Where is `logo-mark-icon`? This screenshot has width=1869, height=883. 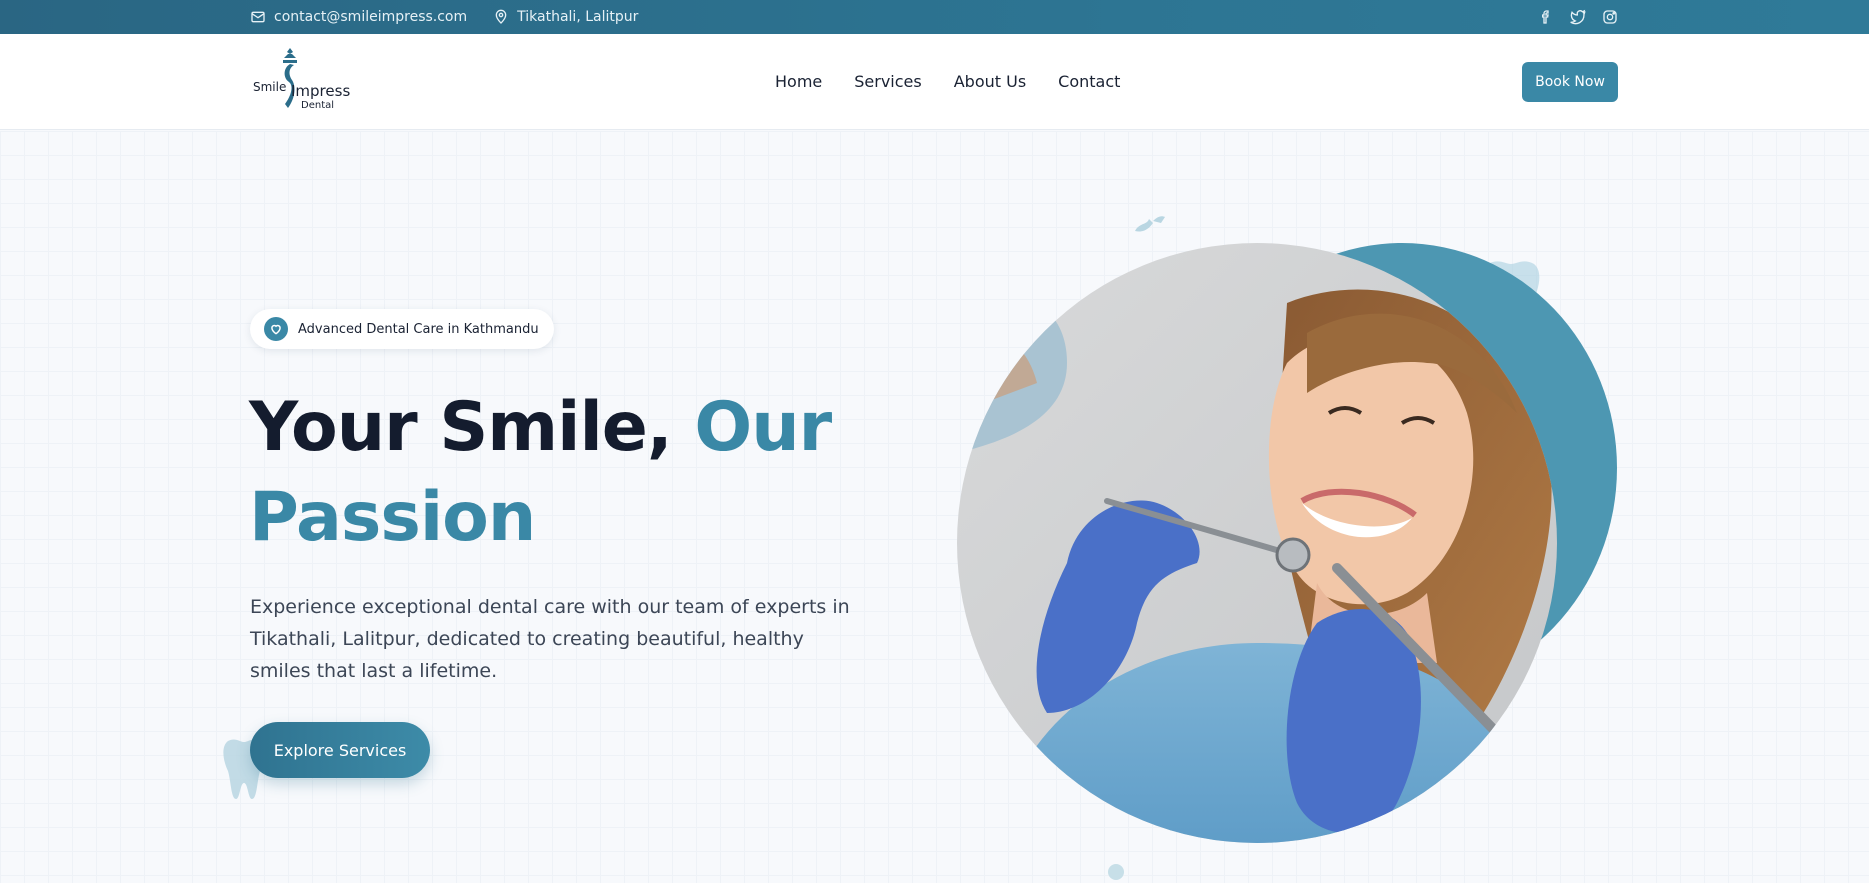 logo-mark-icon is located at coordinates (290, 78).